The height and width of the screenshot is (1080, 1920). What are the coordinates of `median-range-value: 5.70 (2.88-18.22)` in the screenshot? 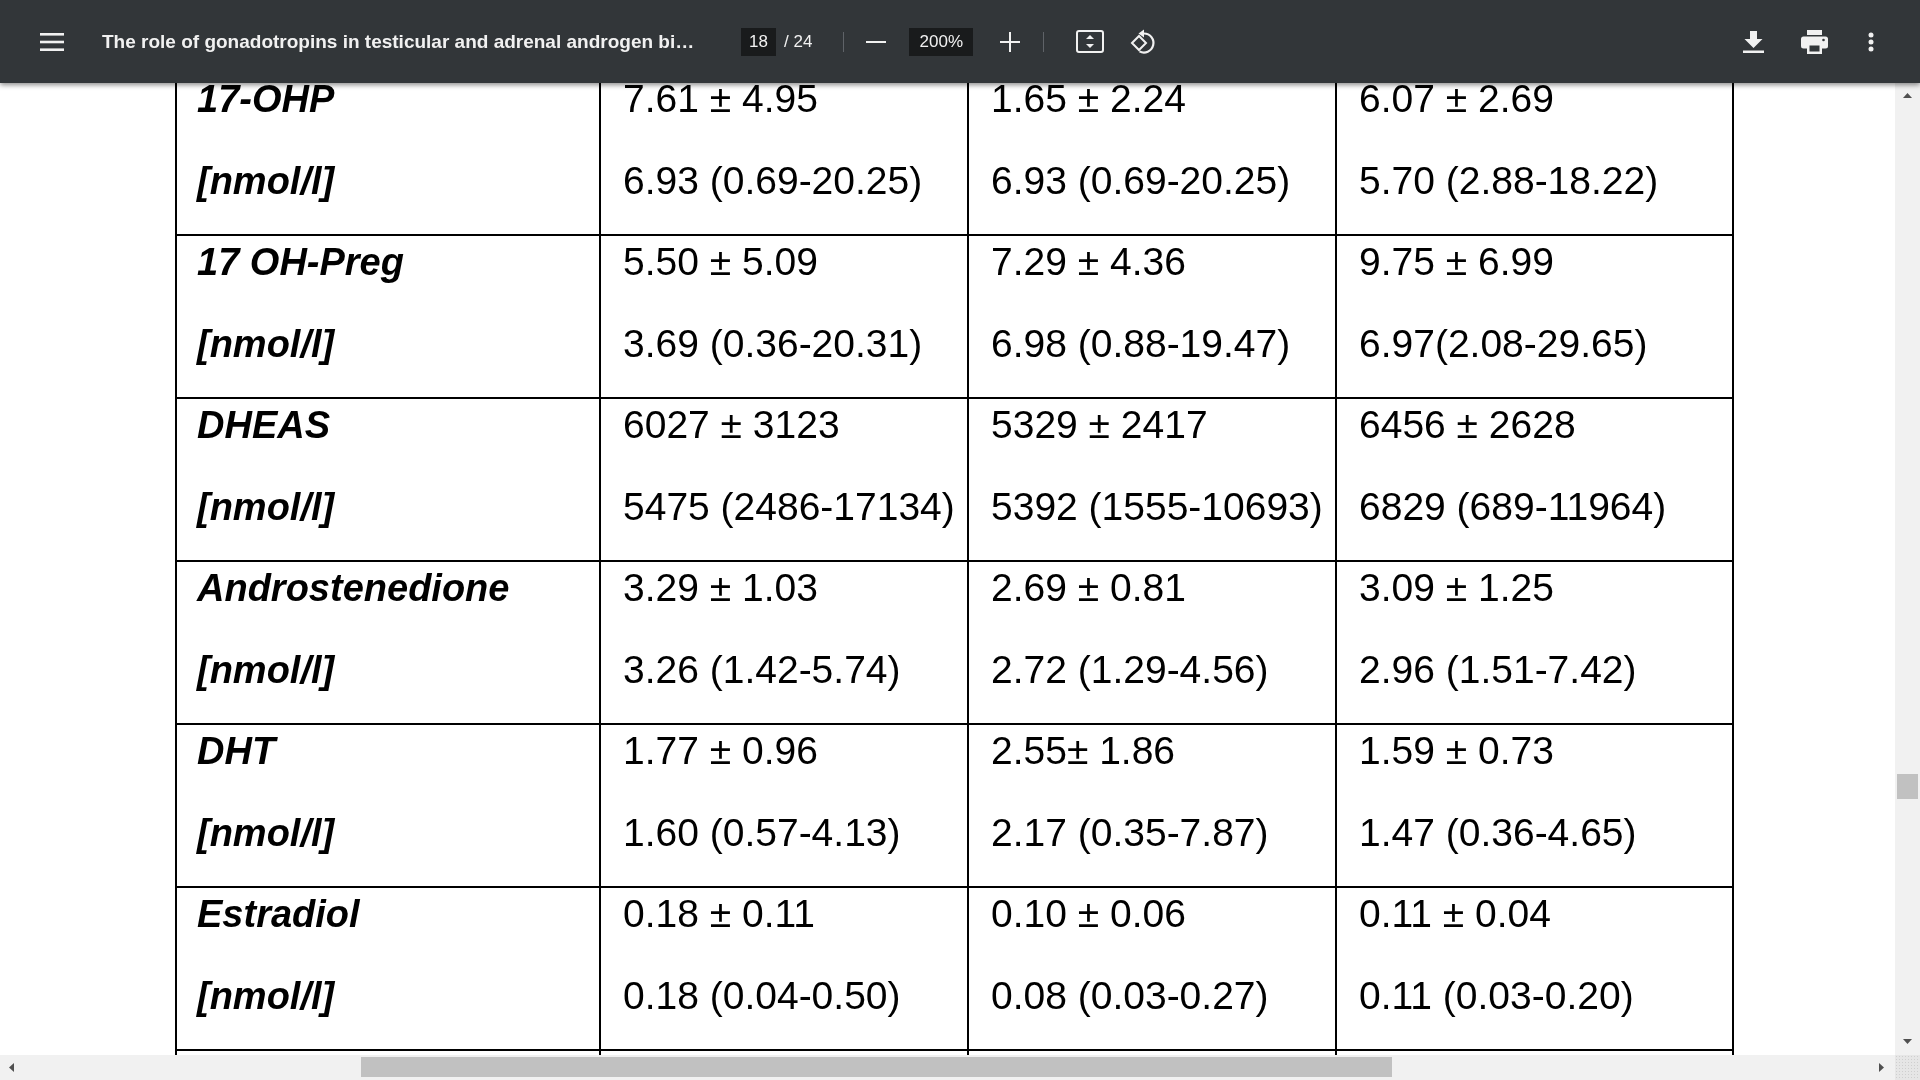 It's located at (1509, 181).